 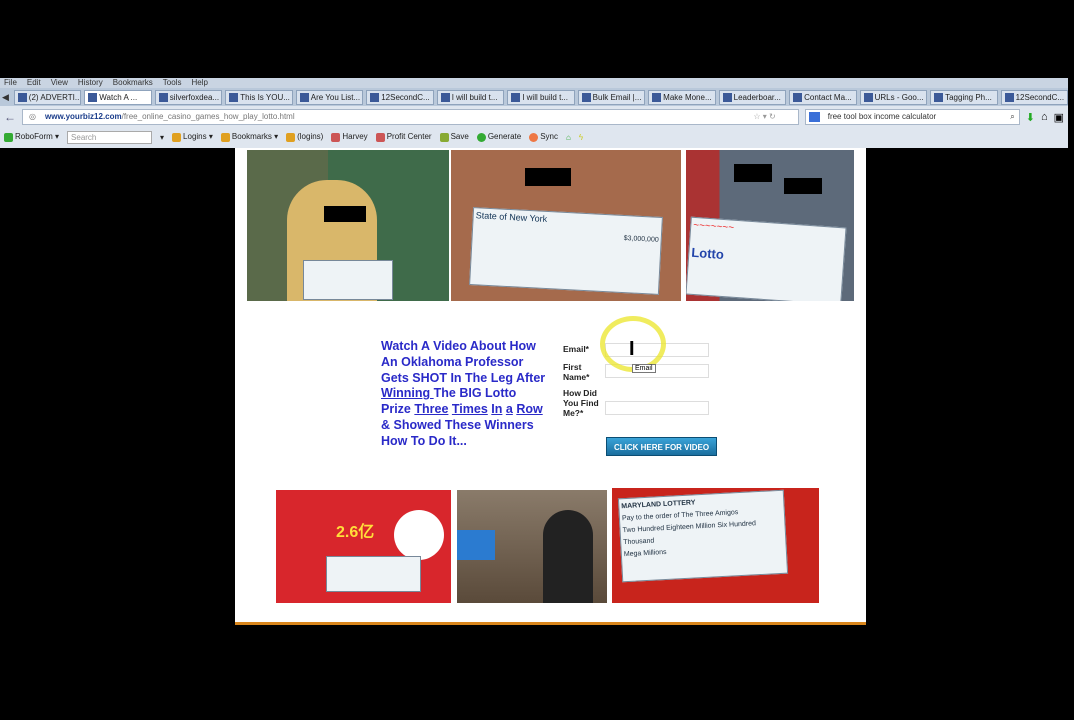 I want to click on headline-word: Prize, so click(x=398, y=409).